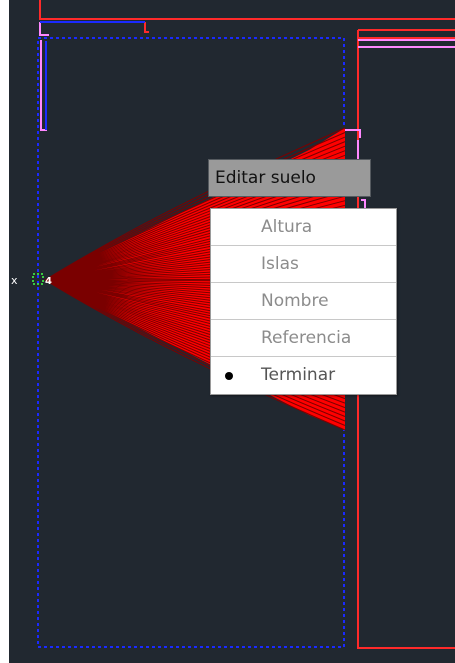 This screenshot has height=663, width=455. Describe the element at coordinates (229, 376) in the screenshot. I see `bullet-icon` at that location.